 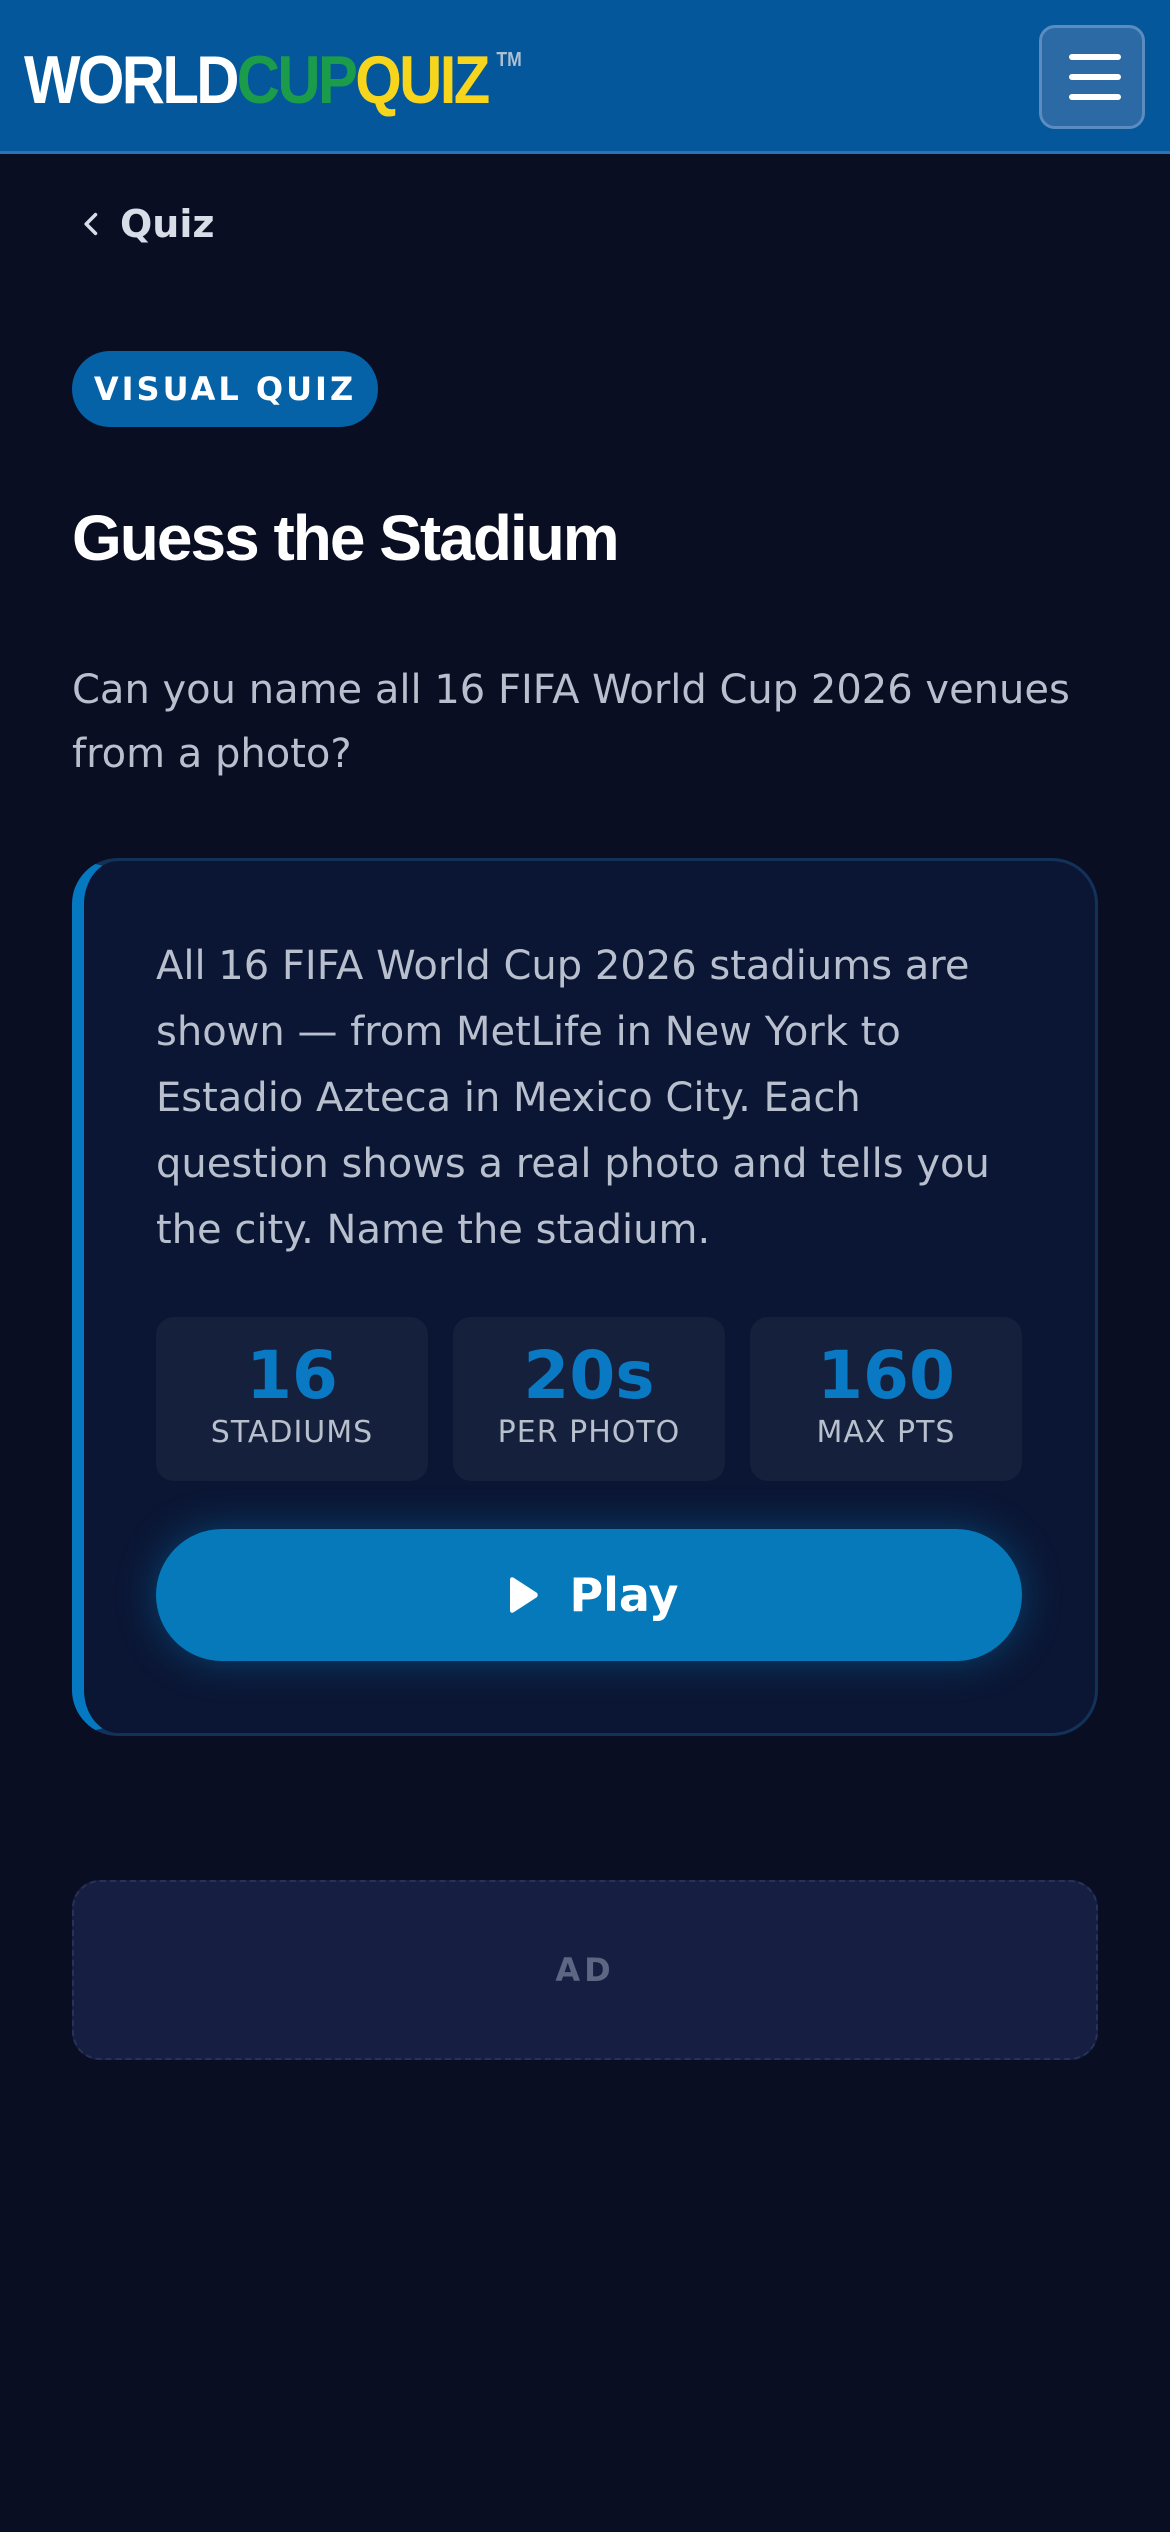 What do you see at coordinates (589, 1432) in the screenshot?
I see `stat-label: PER PHOTO` at bounding box center [589, 1432].